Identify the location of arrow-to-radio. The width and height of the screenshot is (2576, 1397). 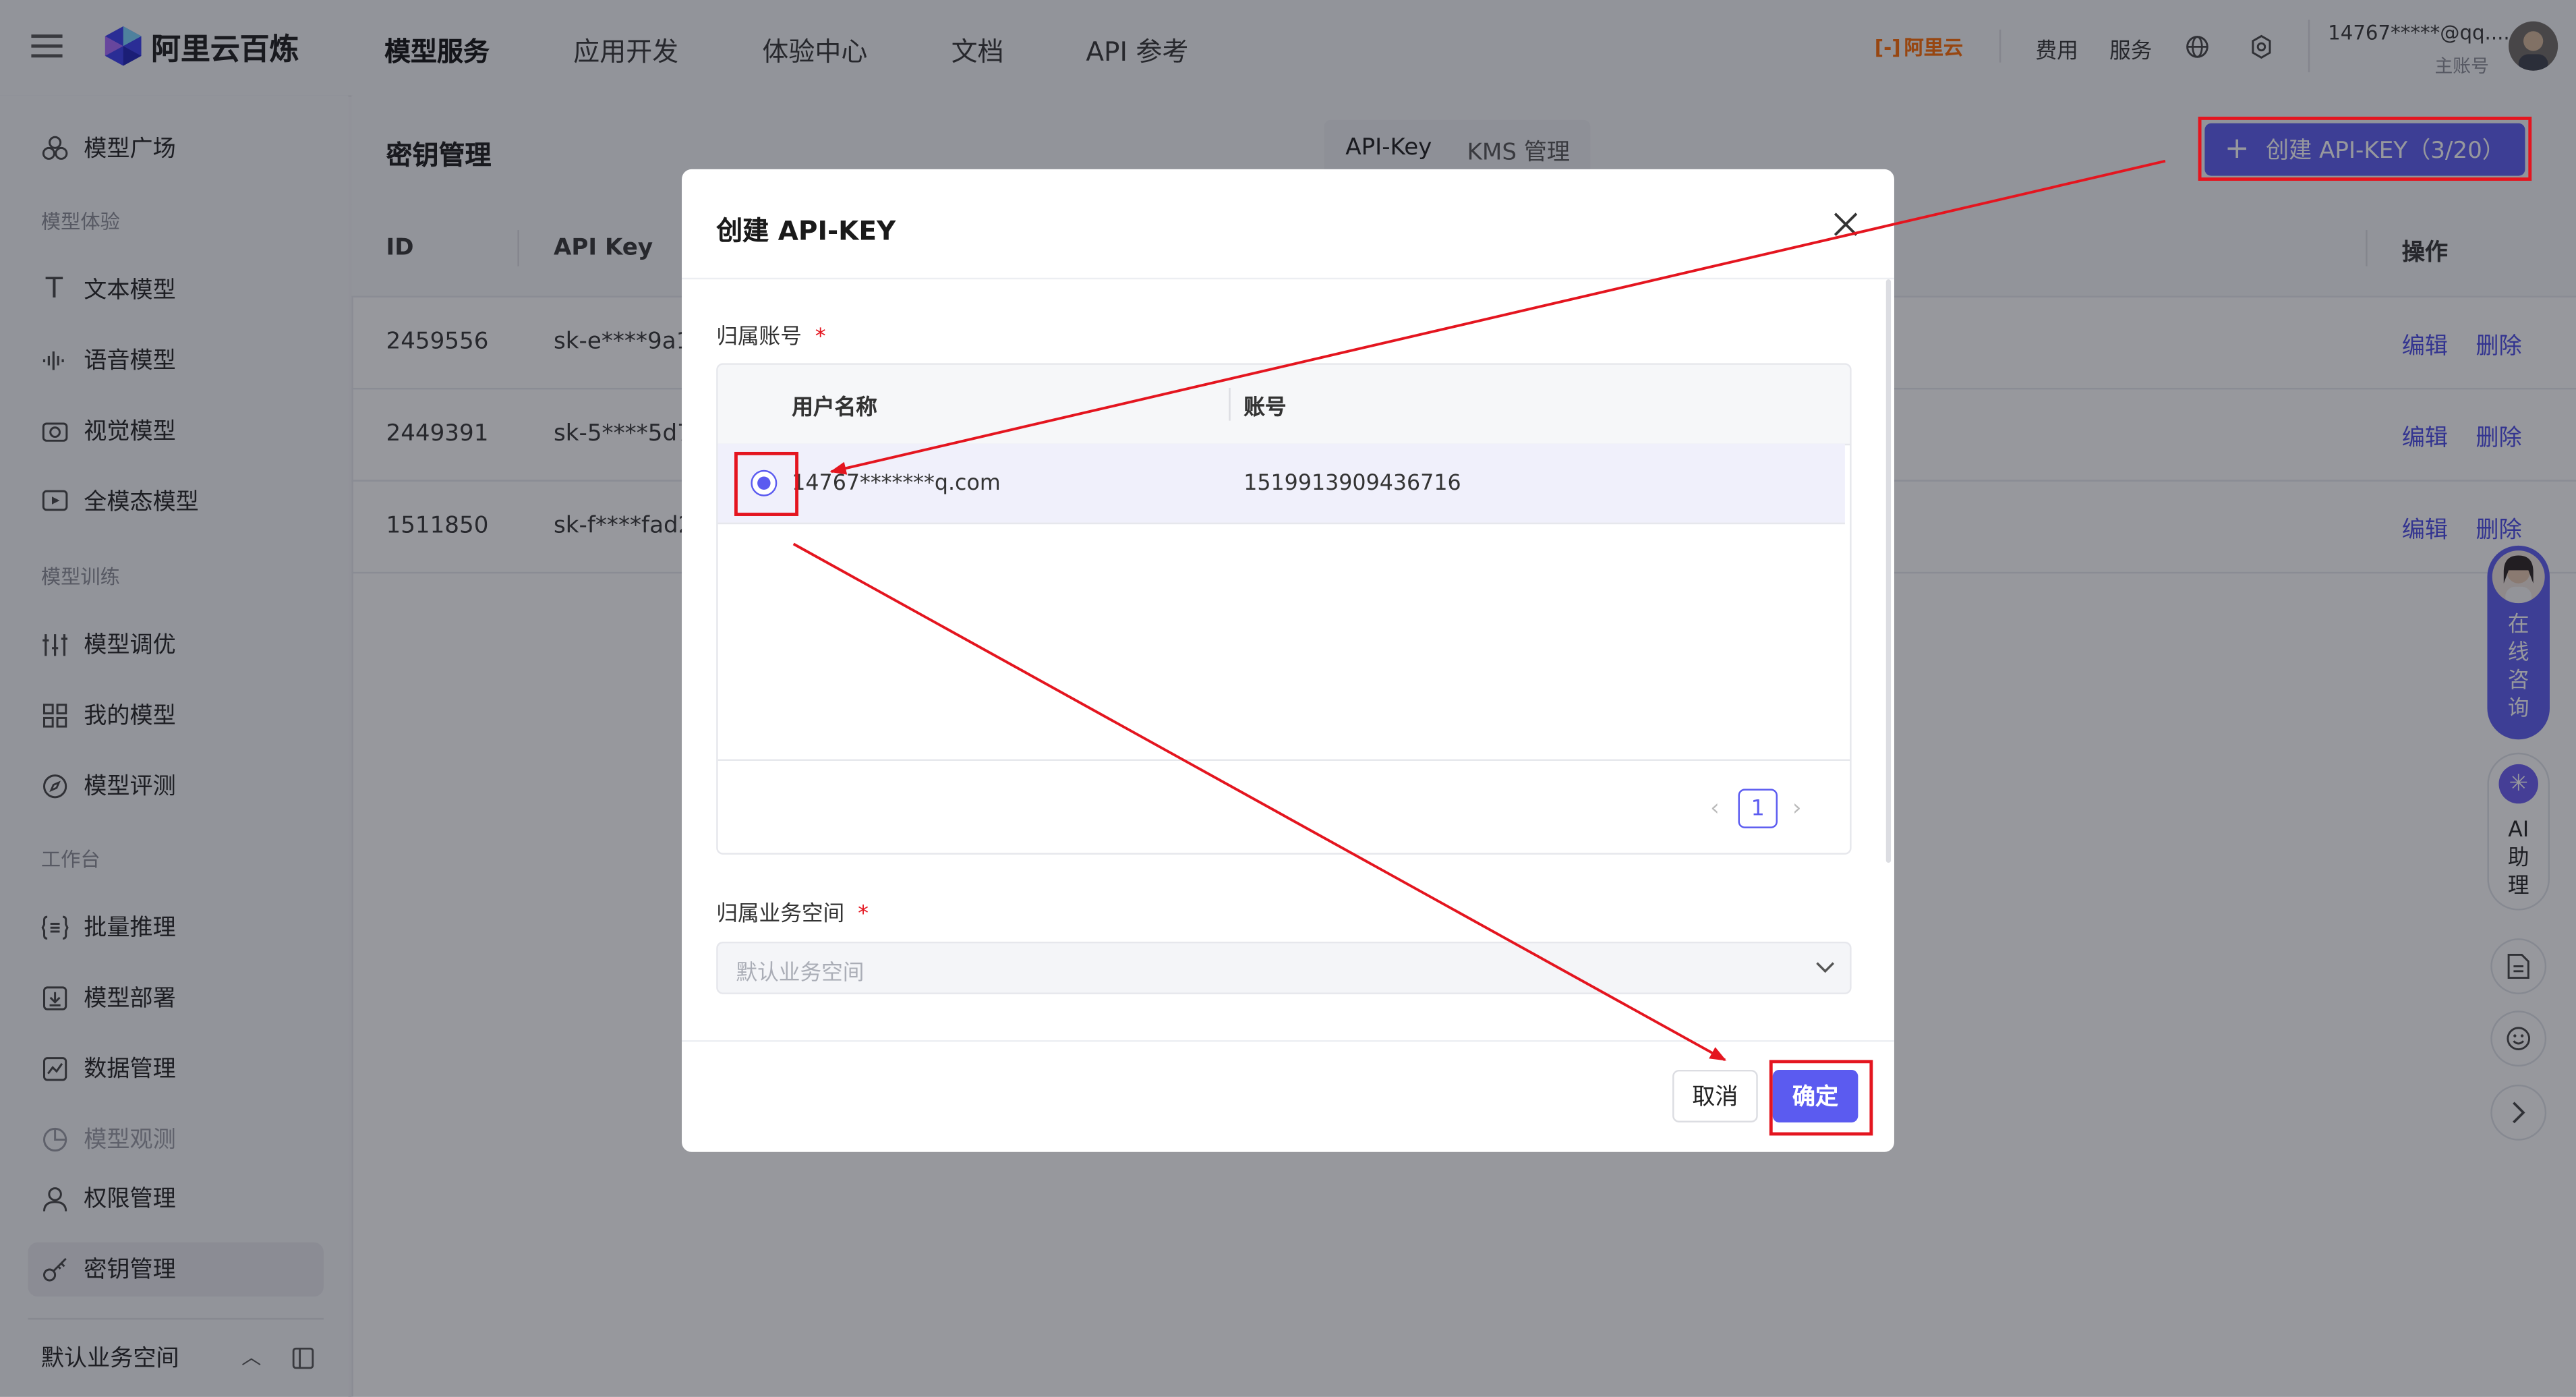
(1497, 317).